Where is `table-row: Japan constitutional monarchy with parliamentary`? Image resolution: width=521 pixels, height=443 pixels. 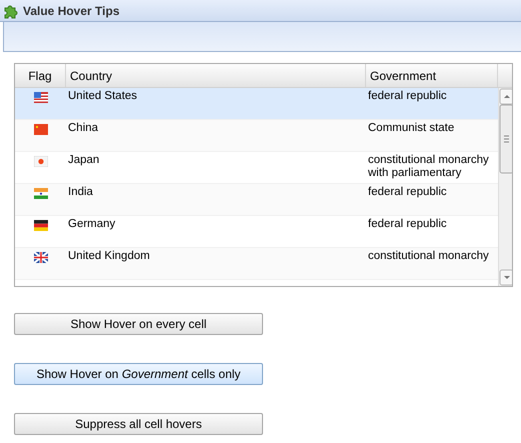
table-row: Japan constitutional monarchy with parliamentary is located at coordinates (256, 168).